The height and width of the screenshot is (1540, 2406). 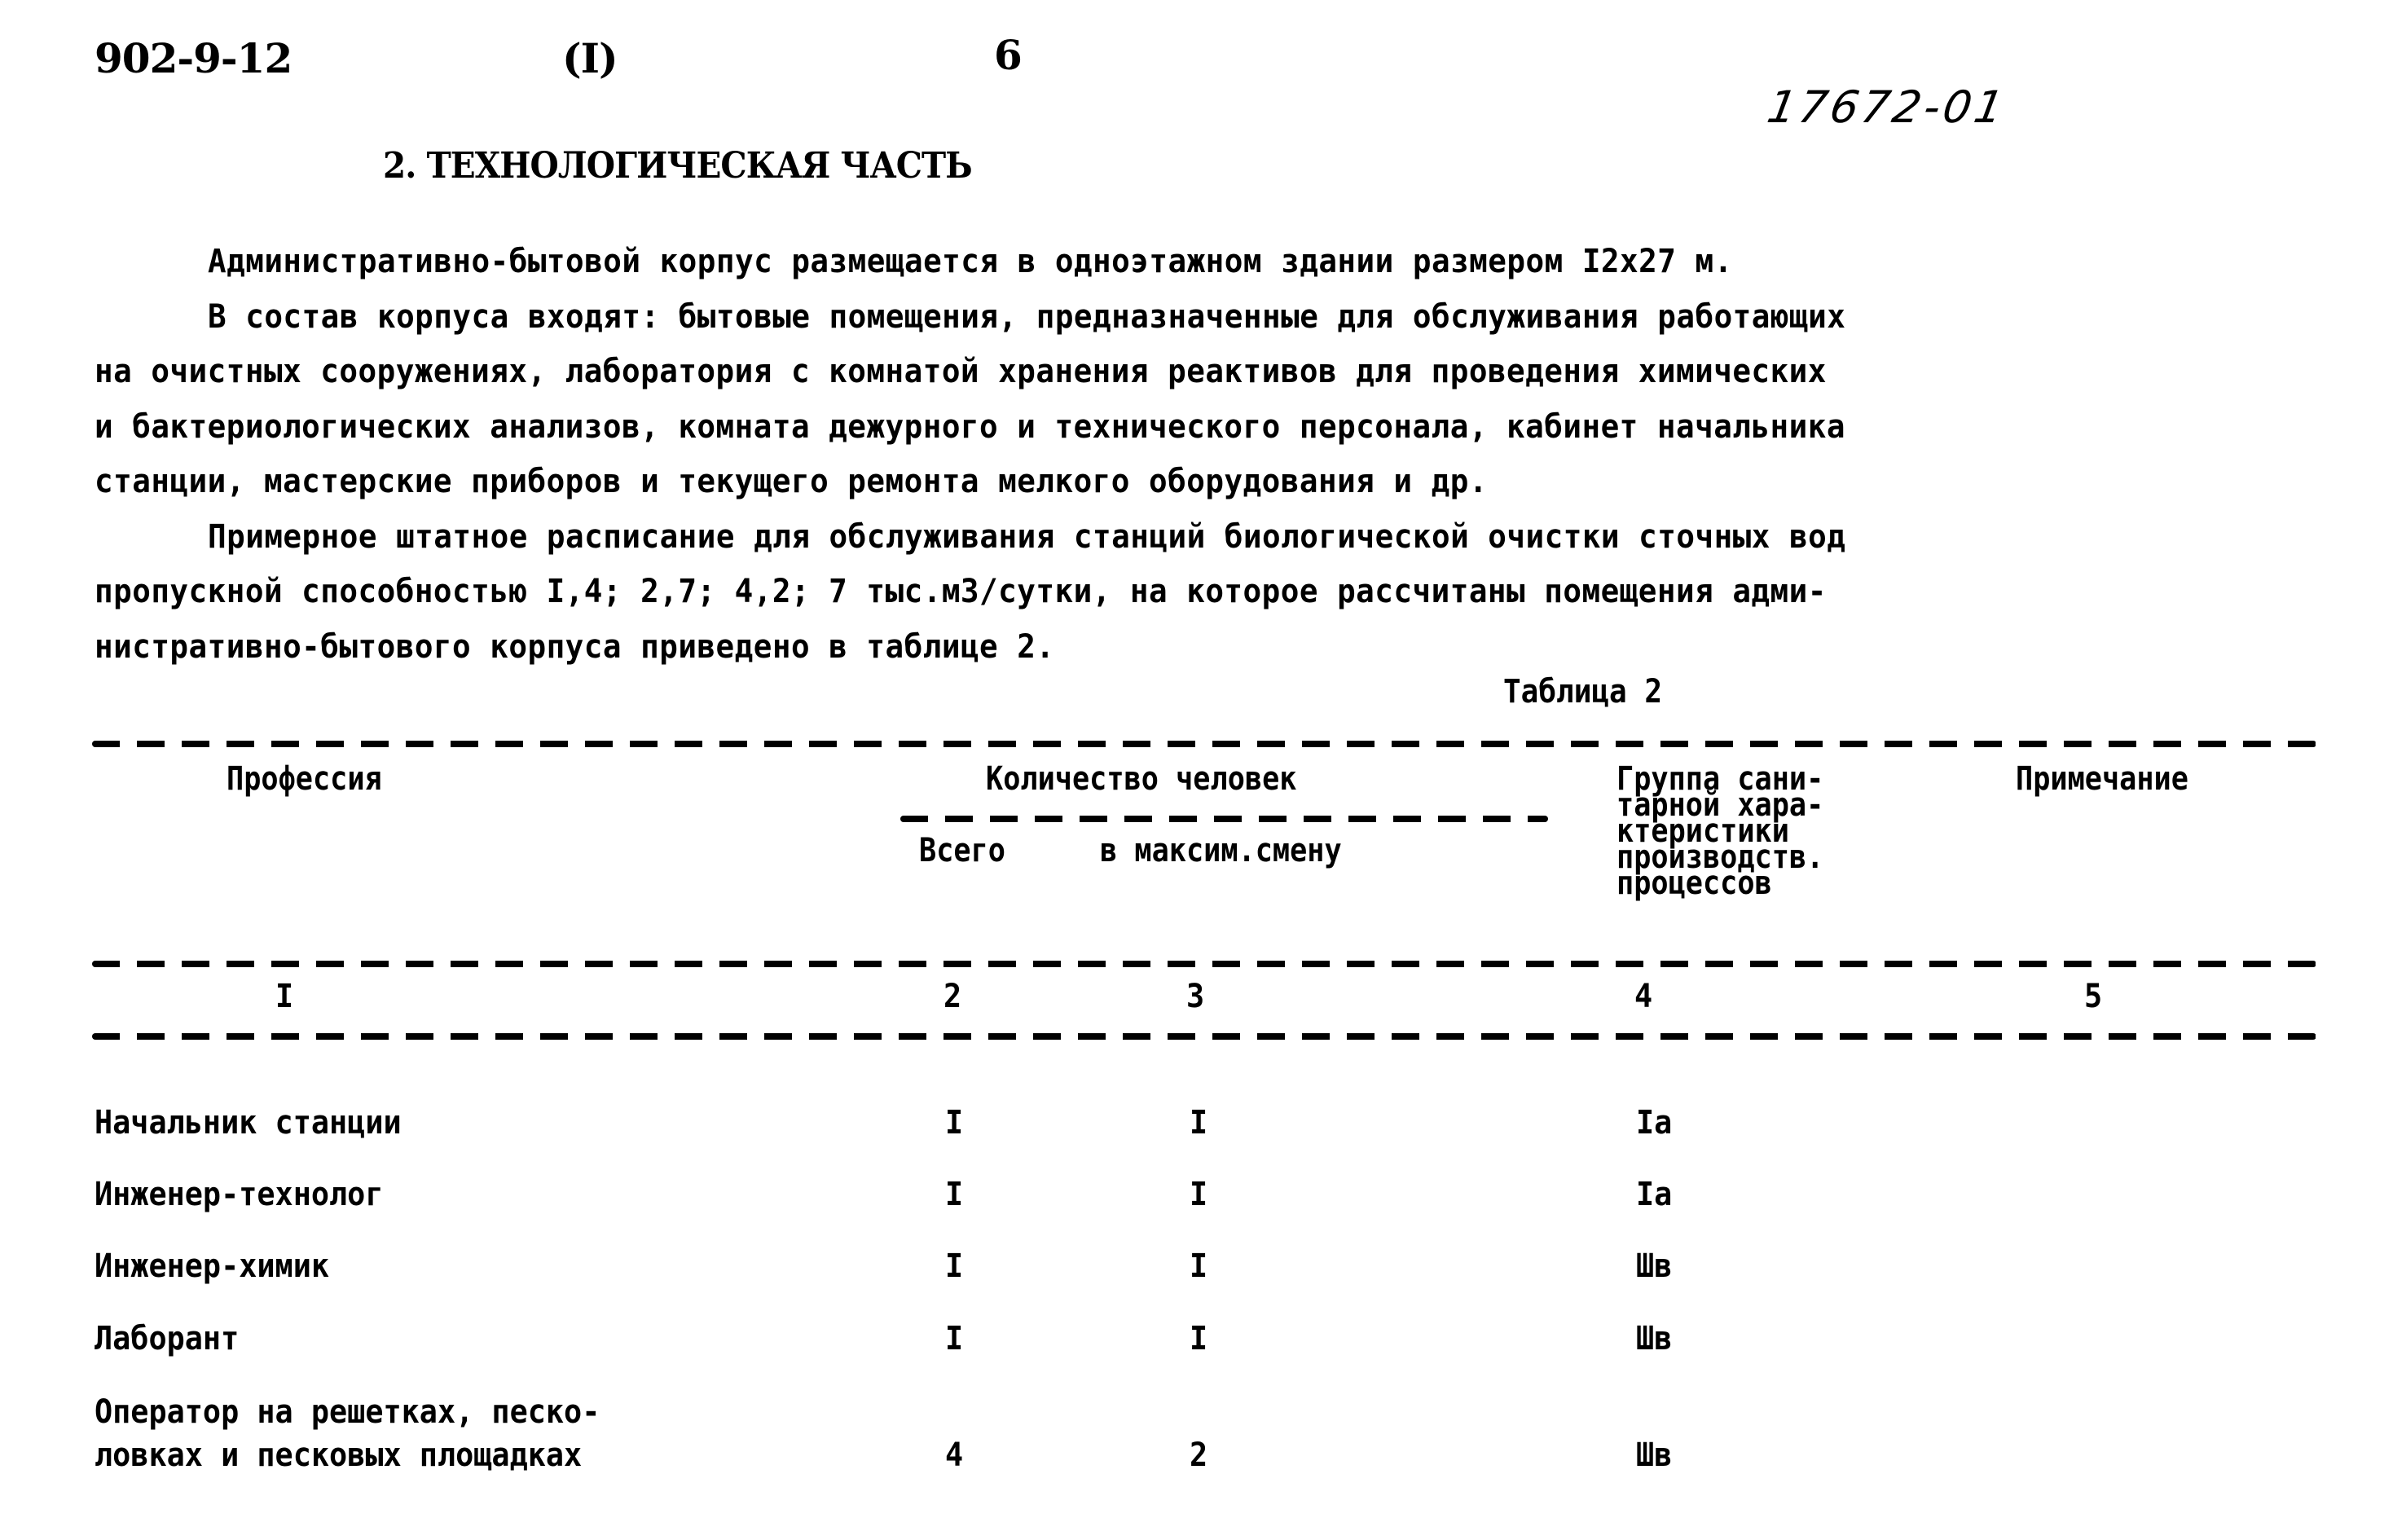 I want to click on row-profession: Инженер-технолог, so click(x=240, y=1194).